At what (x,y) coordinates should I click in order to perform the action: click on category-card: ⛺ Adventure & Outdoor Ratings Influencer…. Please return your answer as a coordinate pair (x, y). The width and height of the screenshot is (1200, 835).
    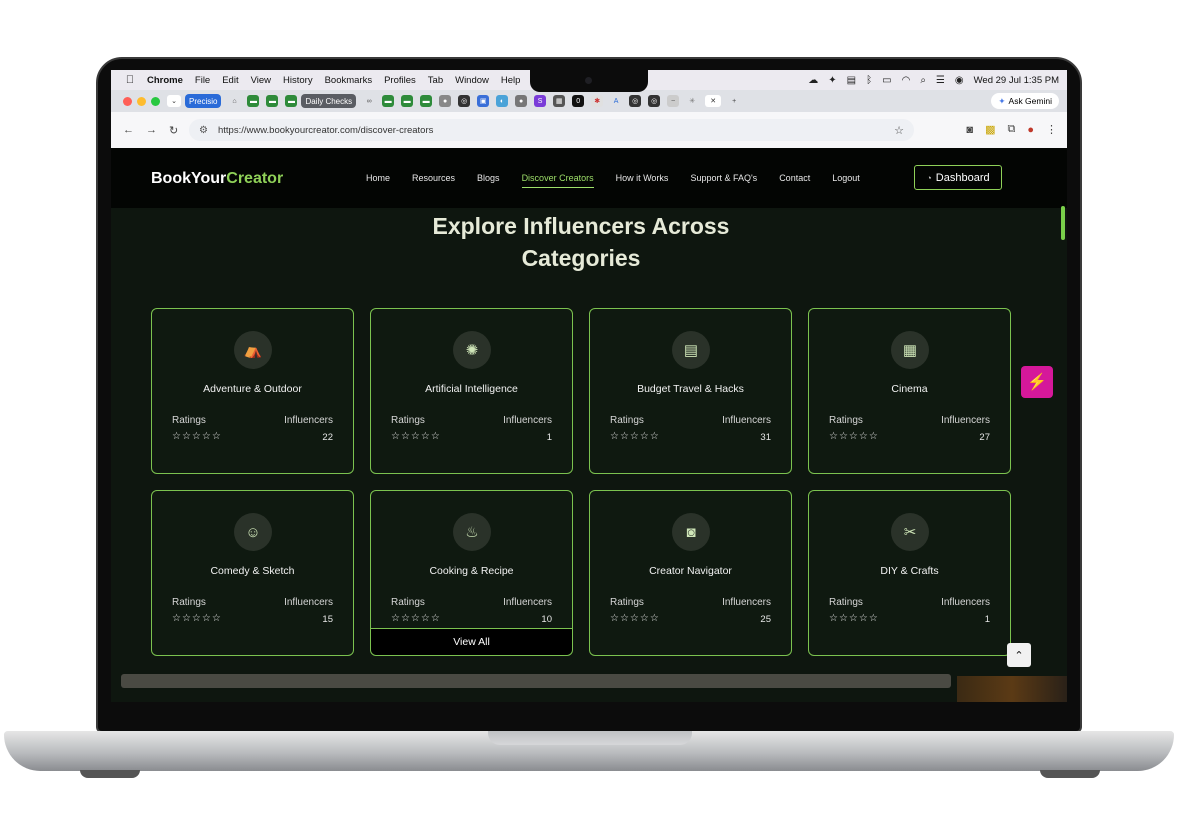
    Looking at the image, I should click on (252, 391).